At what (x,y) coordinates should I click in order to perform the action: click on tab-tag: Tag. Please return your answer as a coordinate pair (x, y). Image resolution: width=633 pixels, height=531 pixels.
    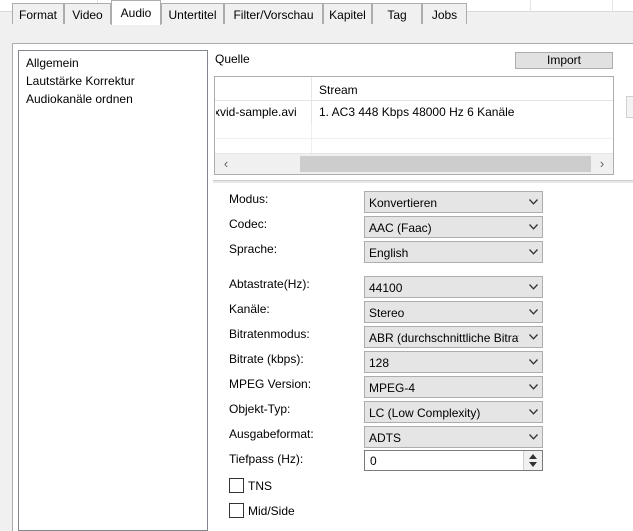
    Looking at the image, I should click on (397, 13).